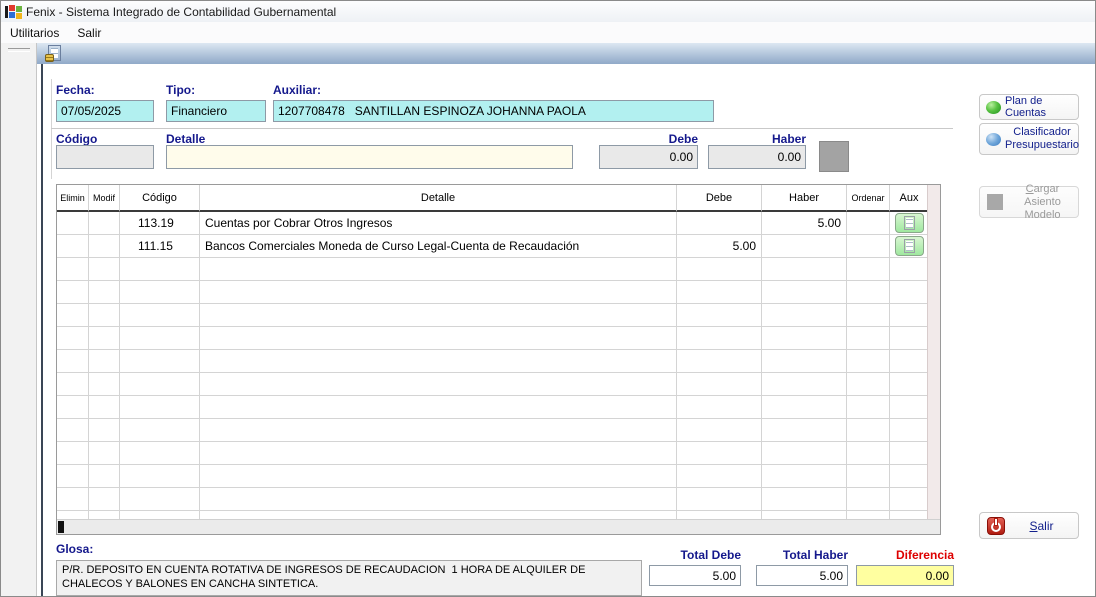 The image size is (1096, 597). I want to click on detalle-input, so click(369, 157).